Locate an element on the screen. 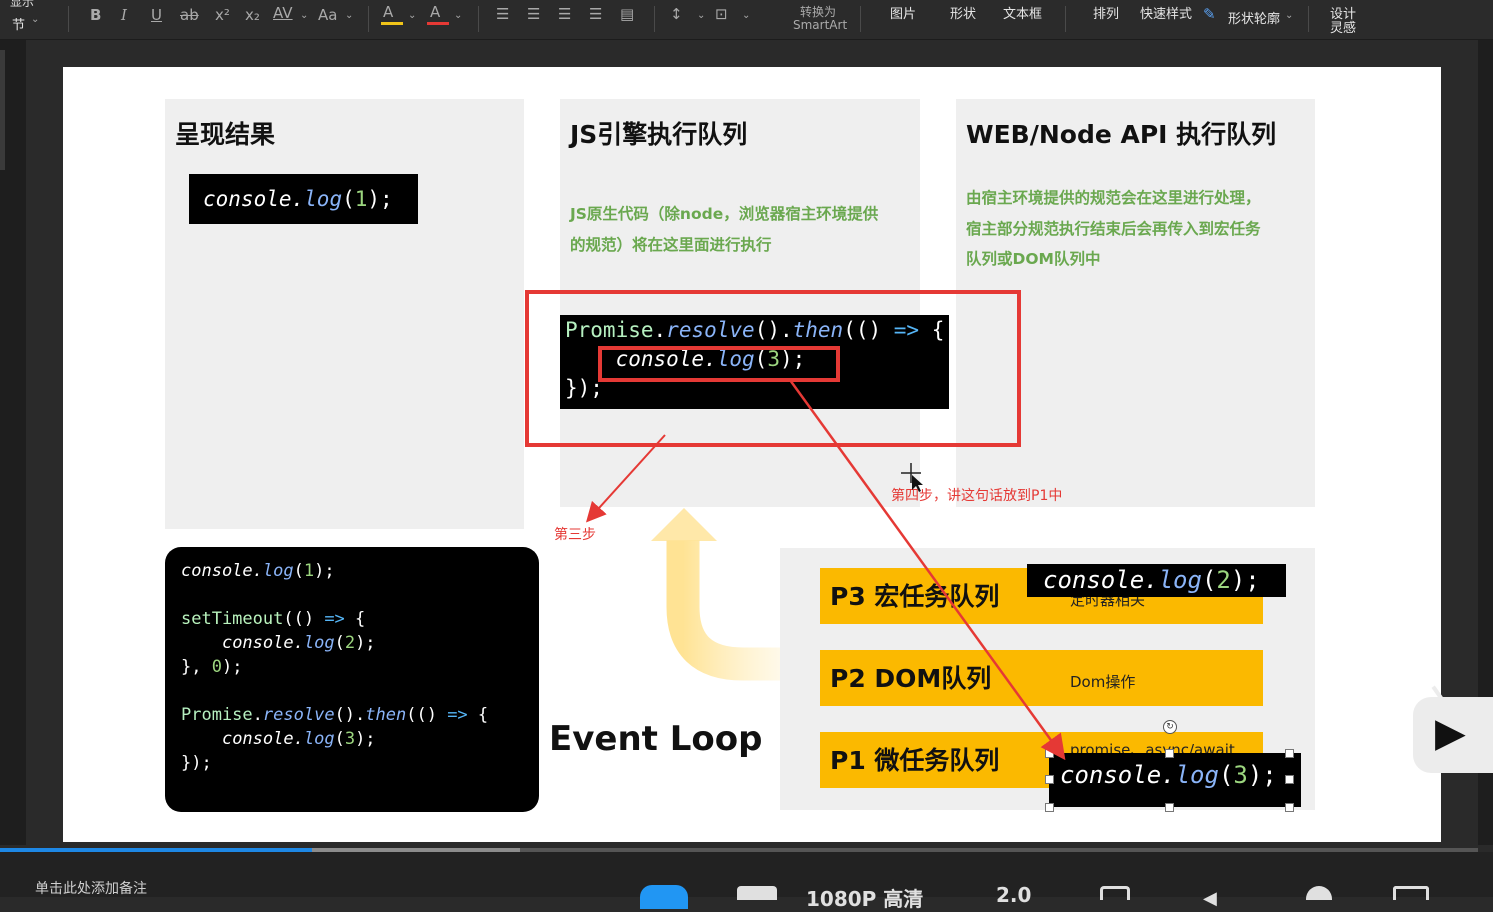  line-spacing-icon: ↕ is located at coordinates (676, 14).